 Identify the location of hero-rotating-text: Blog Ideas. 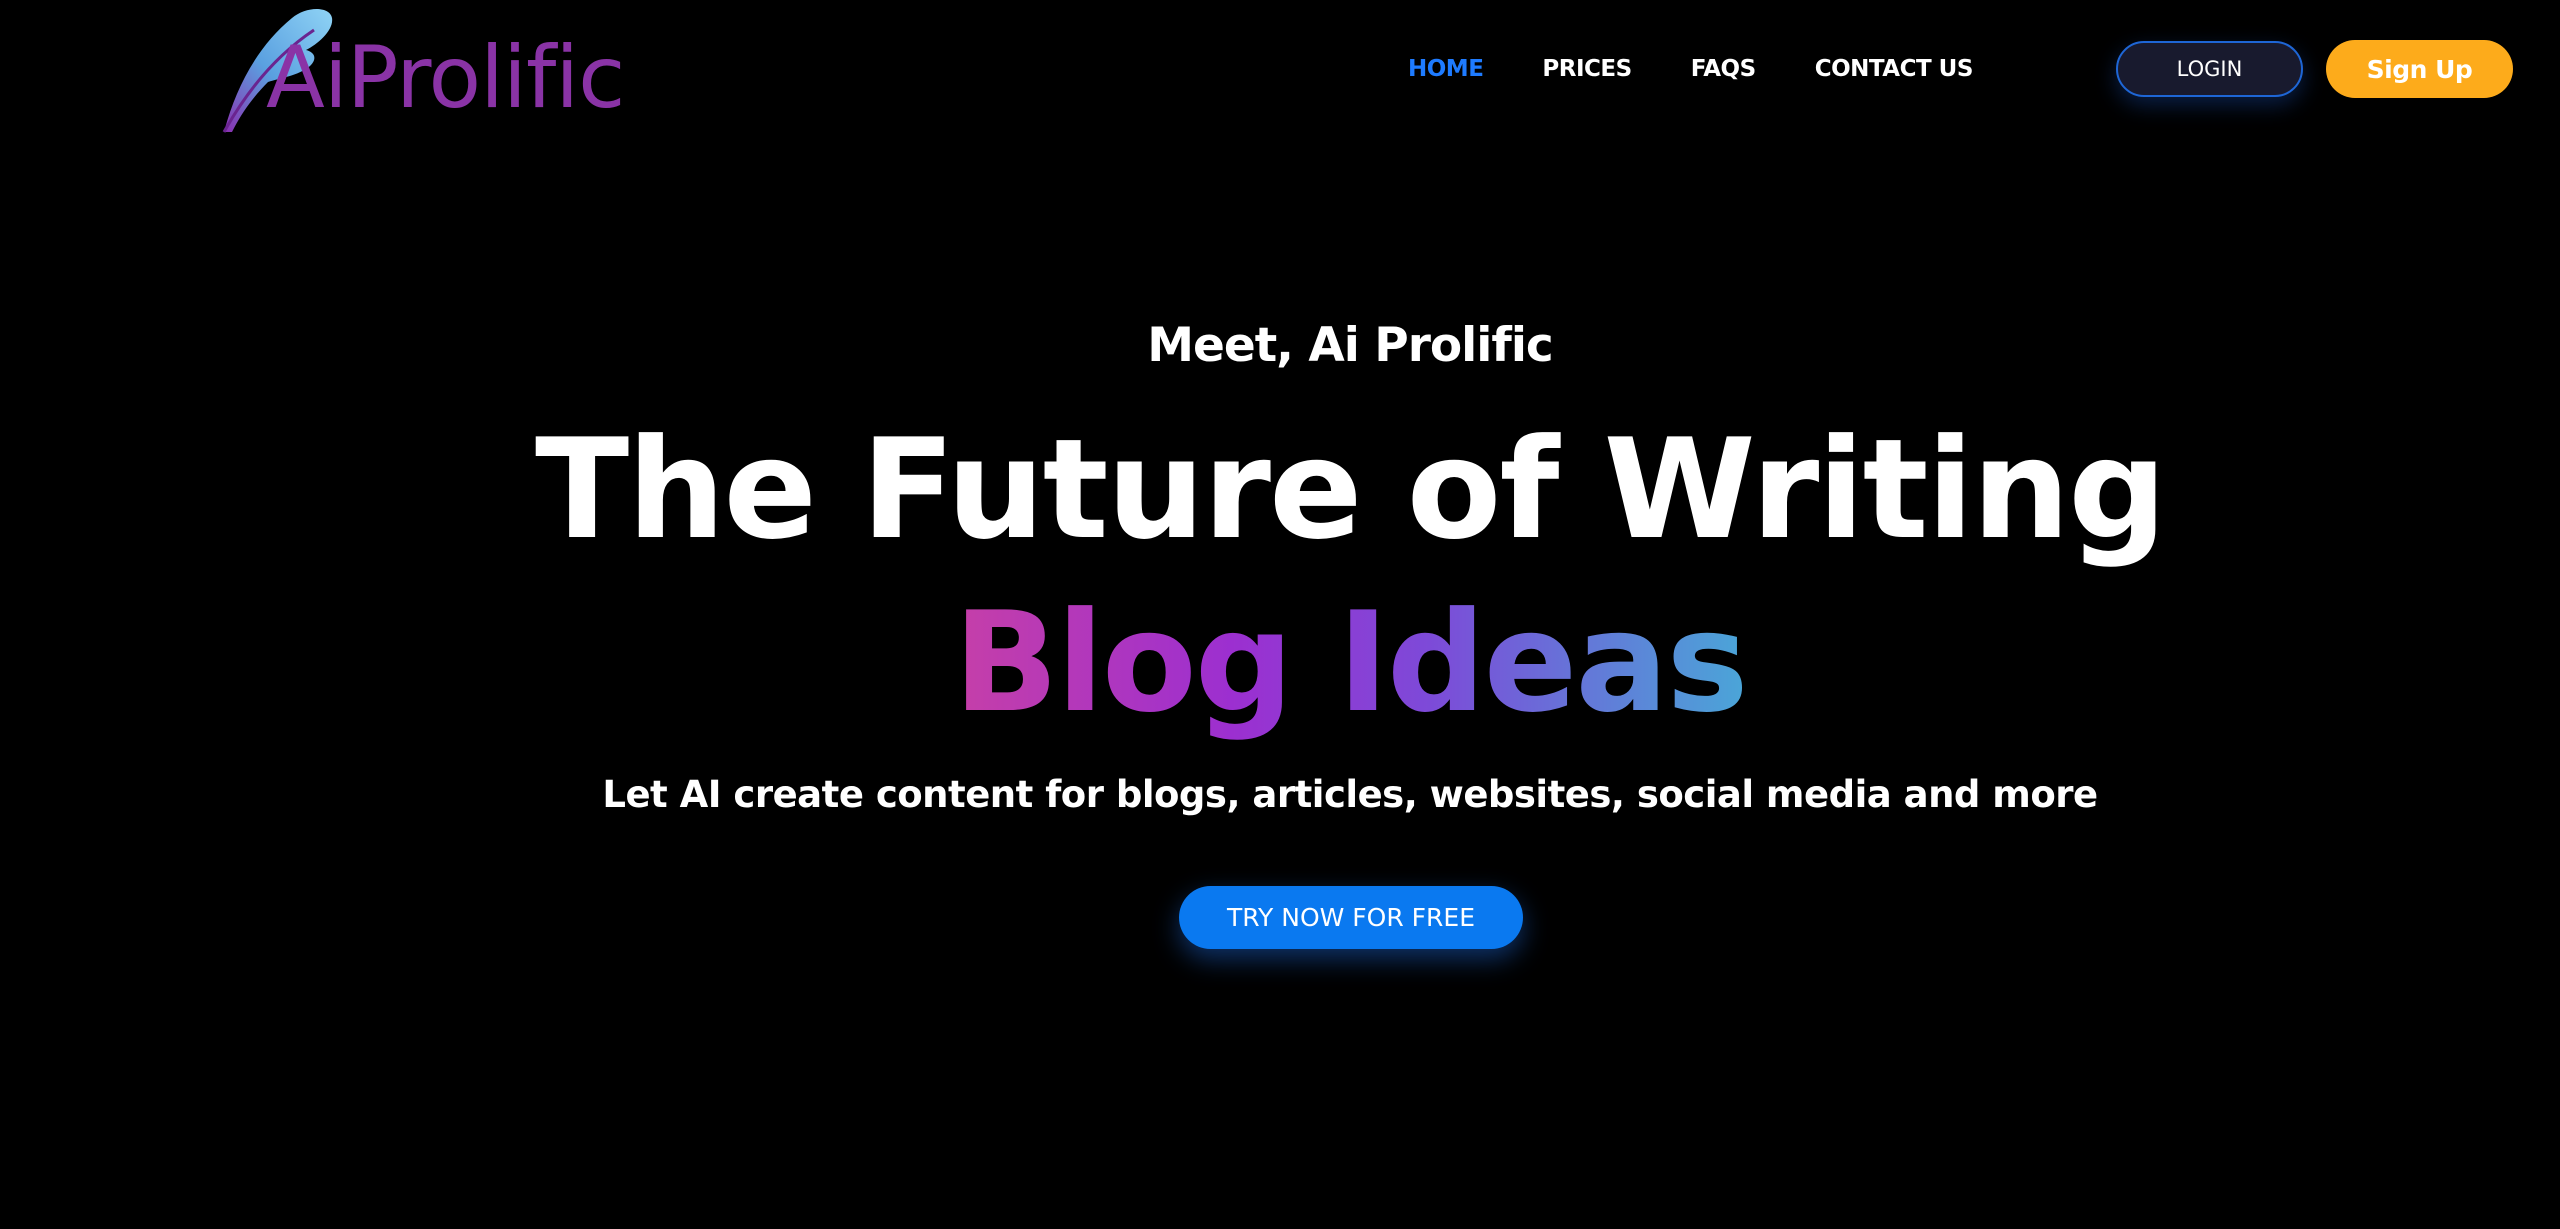
(1350, 663).